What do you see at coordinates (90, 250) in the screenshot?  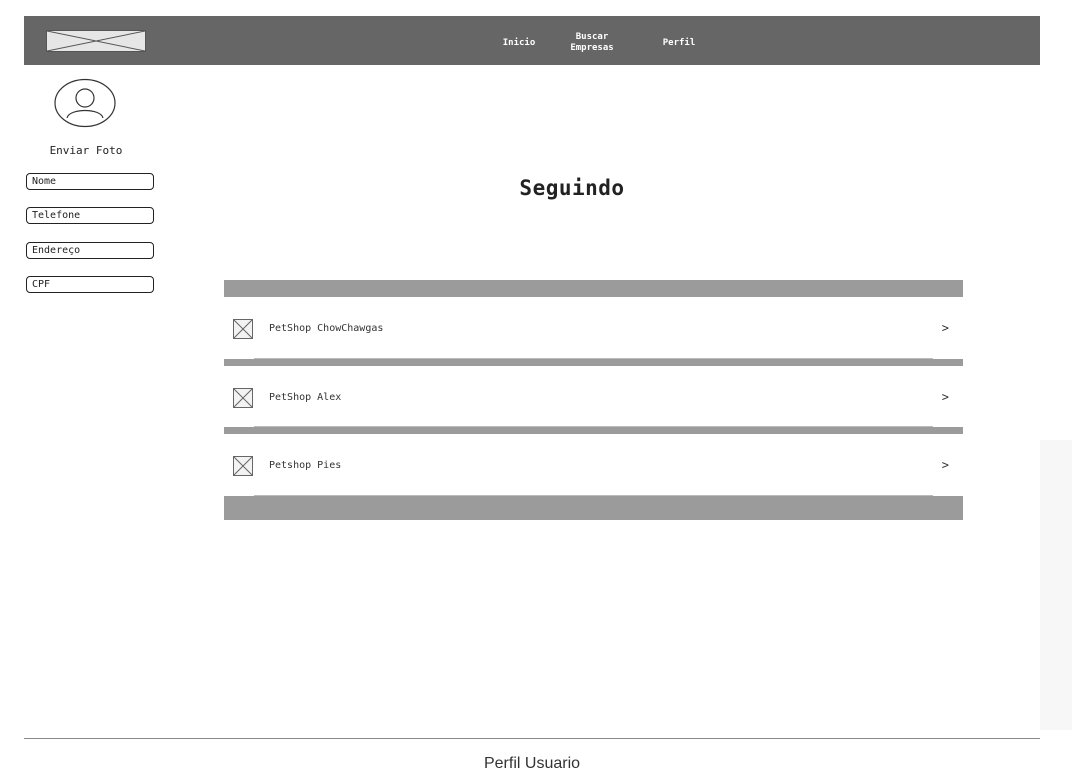 I see `address-field: Endereço` at bounding box center [90, 250].